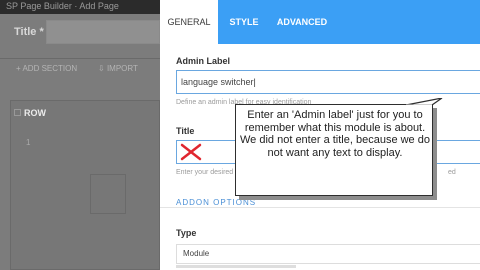 This screenshot has width=480, height=270. I want to click on import-button: ⇩ IMPORT, so click(118, 68).